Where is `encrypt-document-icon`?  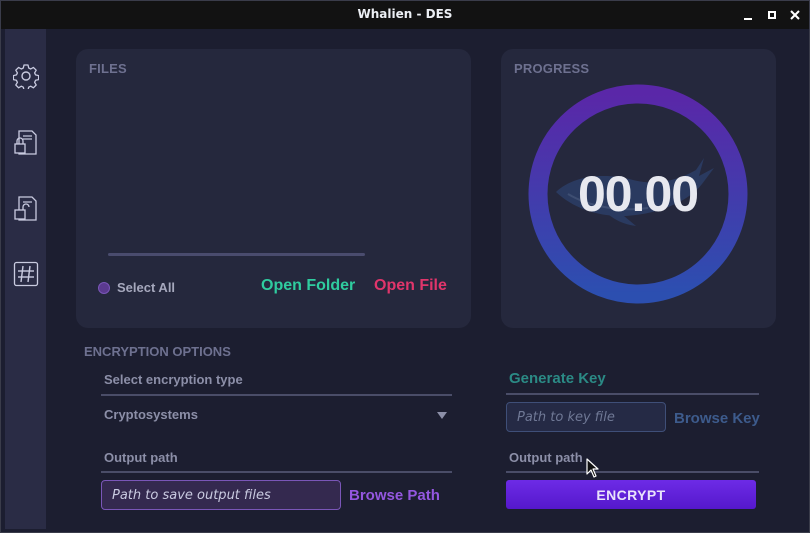 encrypt-document-icon is located at coordinates (25, 142).